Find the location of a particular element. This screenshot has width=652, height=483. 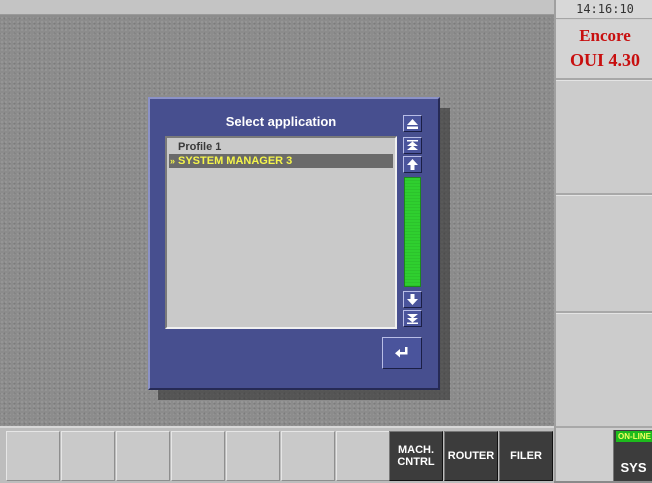

scroll-up-button is located at coordinates (412, 164).